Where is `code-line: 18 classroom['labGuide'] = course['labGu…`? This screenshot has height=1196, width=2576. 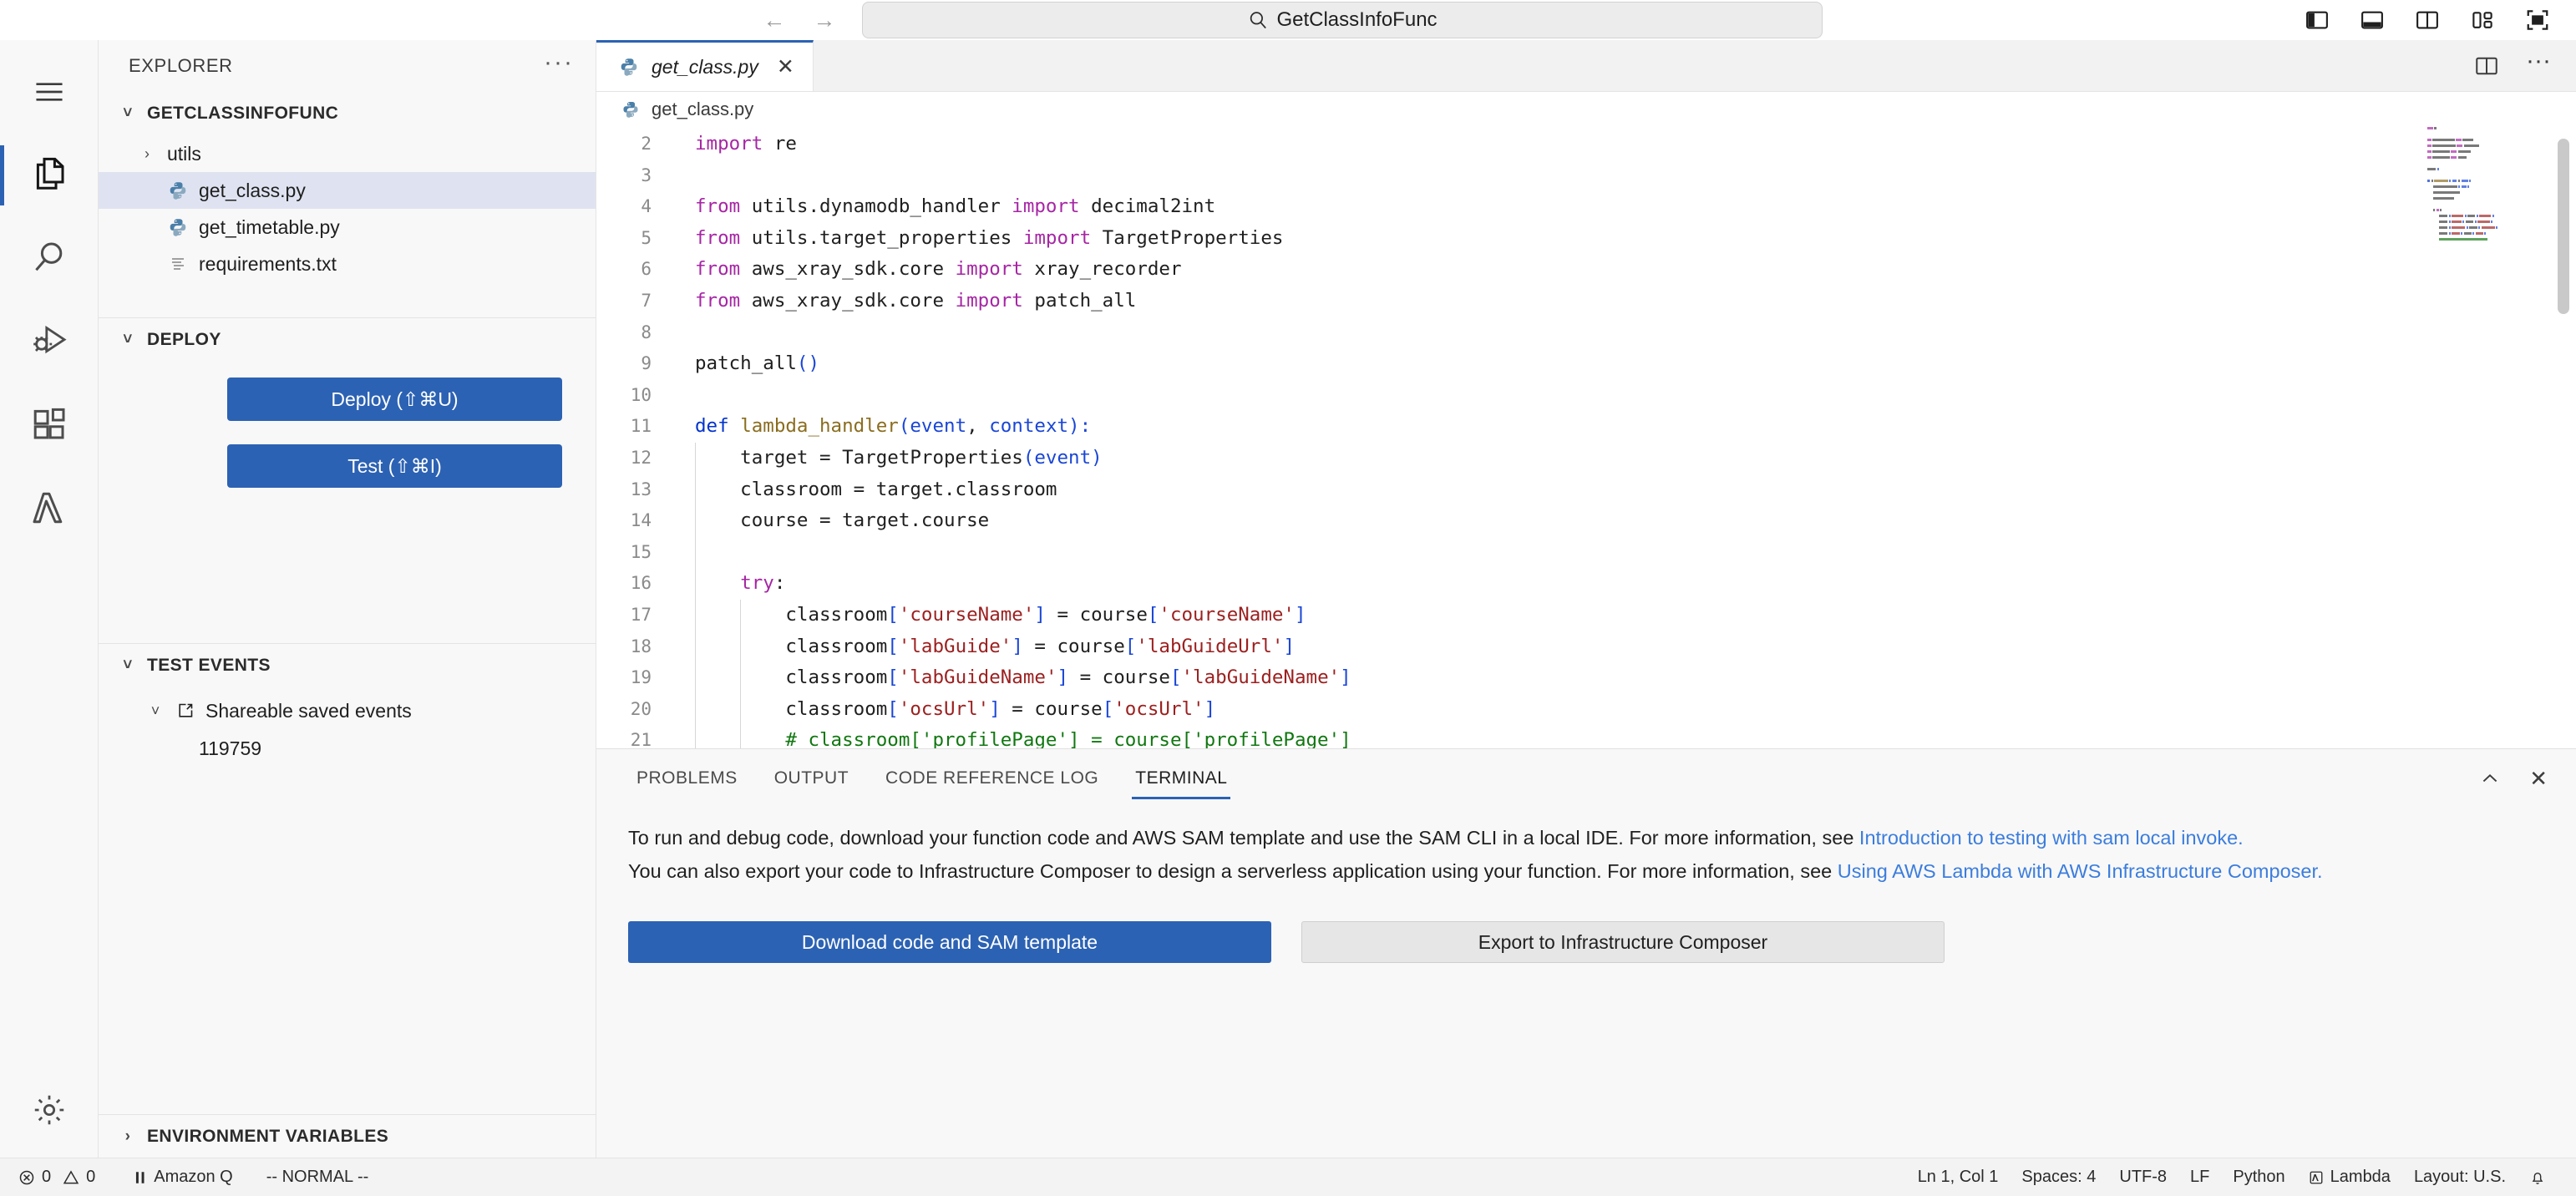
code-line: 18 classroom['labGuide'] = course['labGu… is located at coordinates (1586, 647).